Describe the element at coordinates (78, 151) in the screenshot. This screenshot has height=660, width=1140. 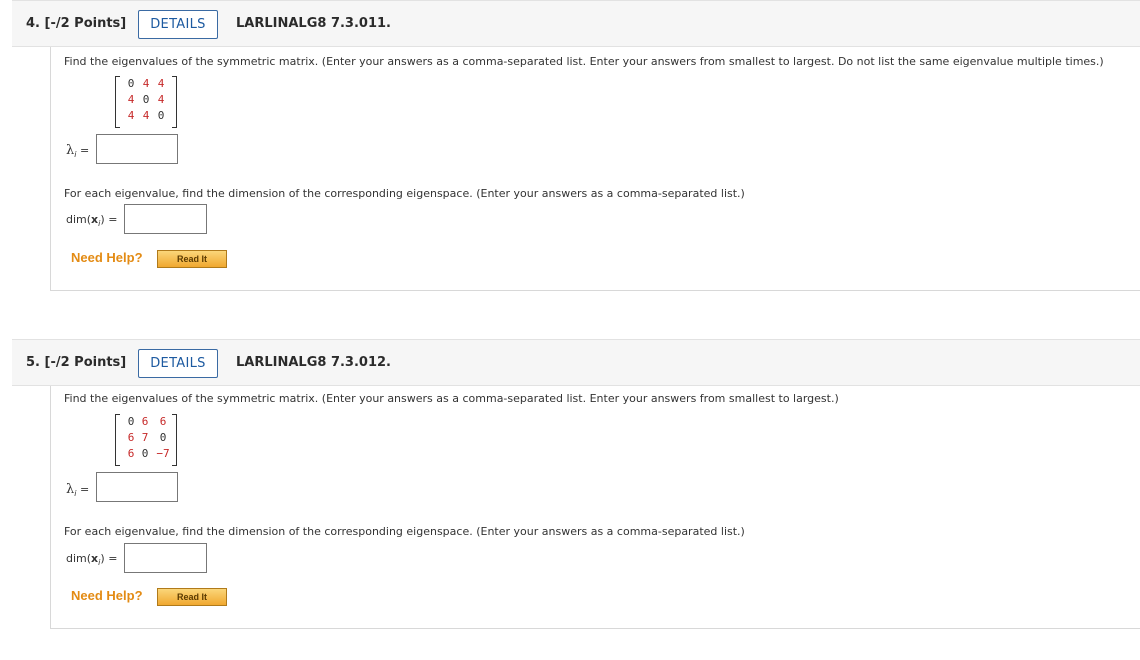
I see `question-4-lambda-label: λi =` at that location.